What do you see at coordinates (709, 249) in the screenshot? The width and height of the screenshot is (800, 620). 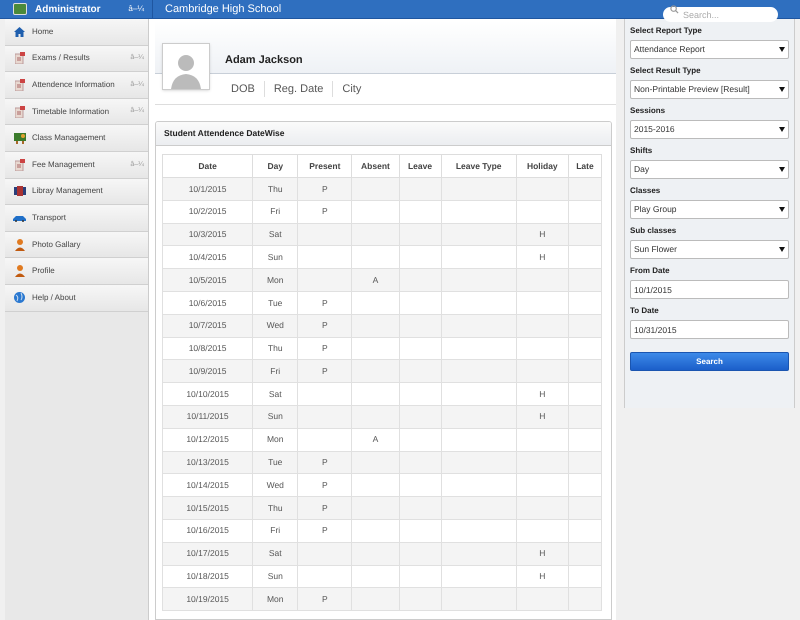 I see `dropdown: Sun Flower` at bounding box center [709, 249].